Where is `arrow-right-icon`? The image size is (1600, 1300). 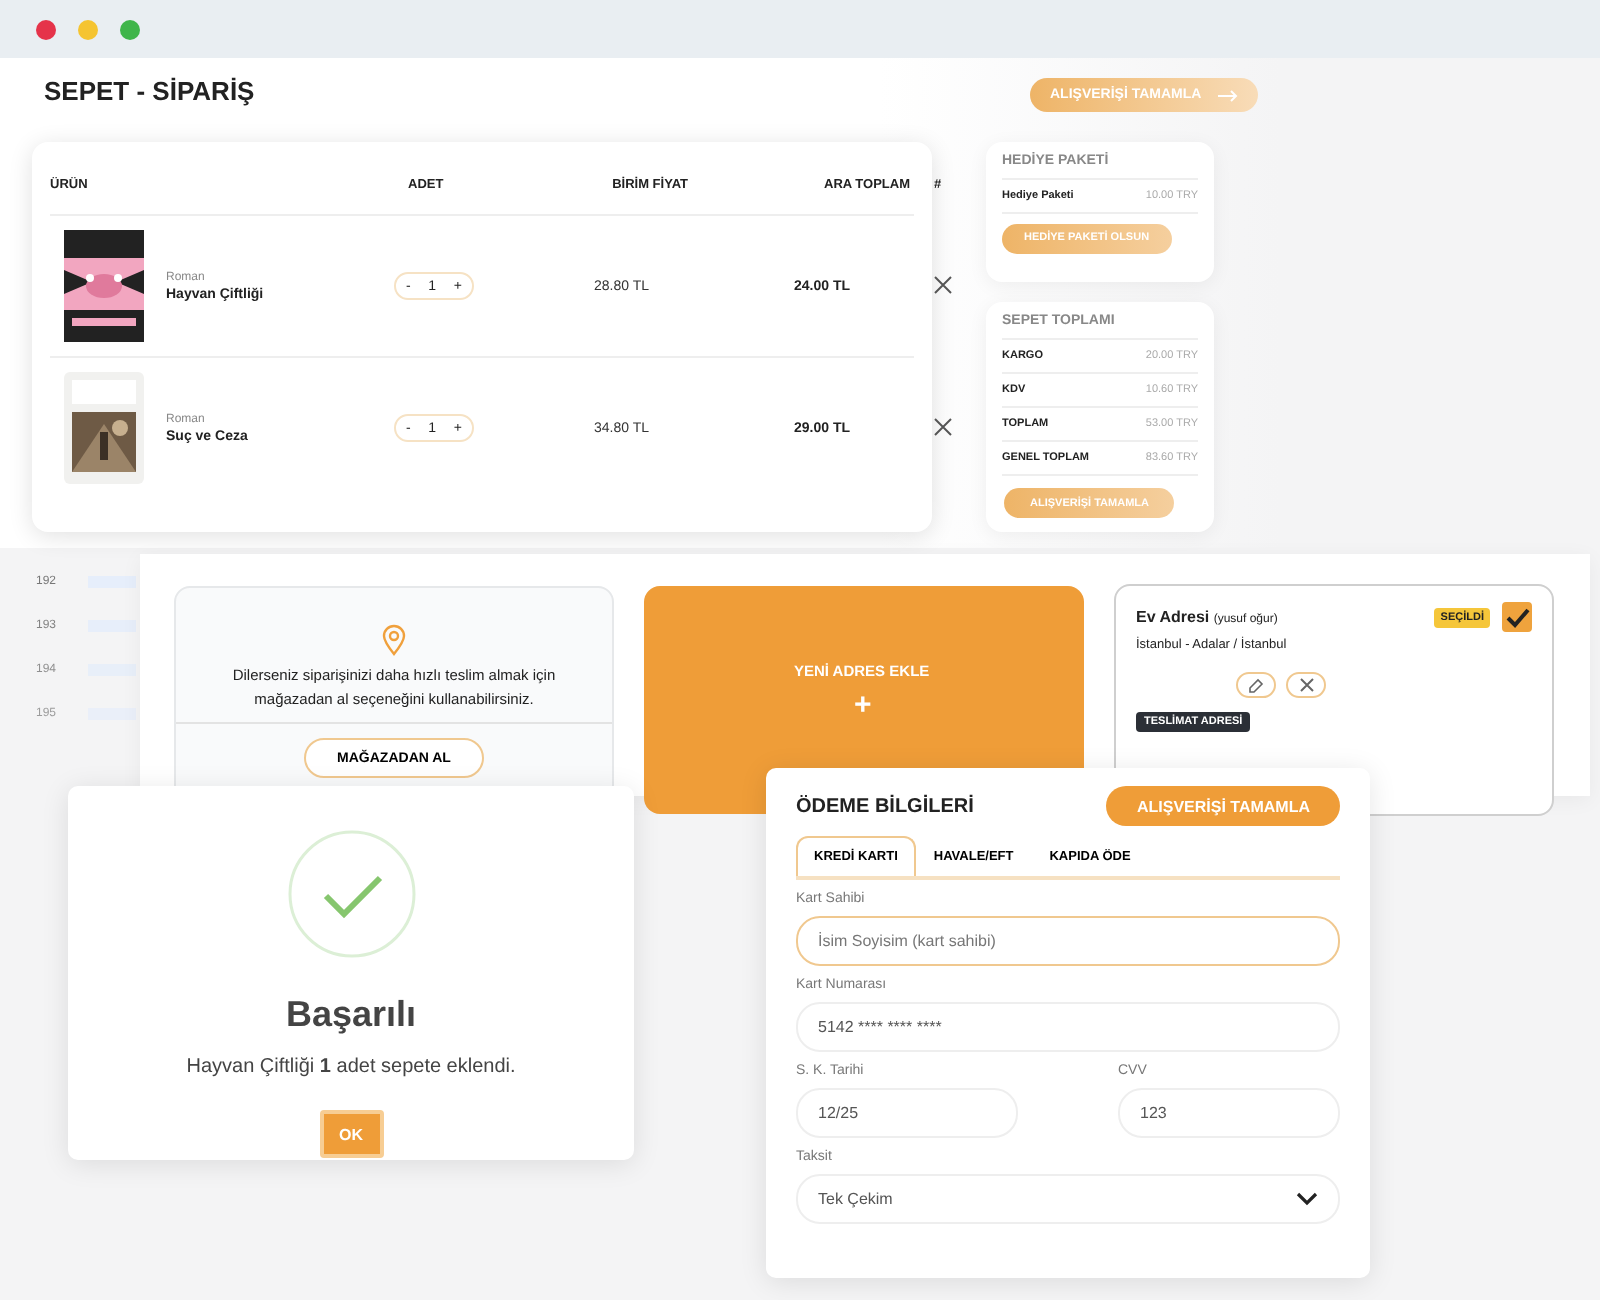 arrow-right-icon is located at coordinates (1227, 95).